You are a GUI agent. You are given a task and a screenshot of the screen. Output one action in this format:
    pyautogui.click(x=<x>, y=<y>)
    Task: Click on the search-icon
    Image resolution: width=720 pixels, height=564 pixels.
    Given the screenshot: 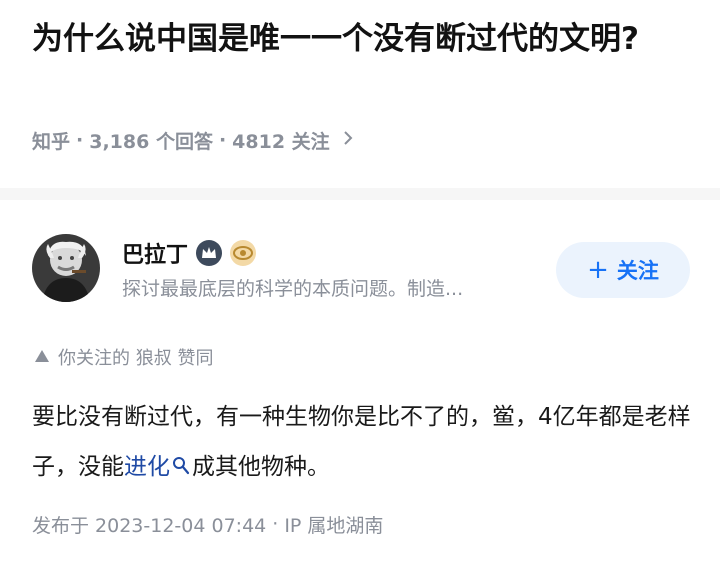 What is the action you would take?
    pyautogui.click(x=181, y=469)
    